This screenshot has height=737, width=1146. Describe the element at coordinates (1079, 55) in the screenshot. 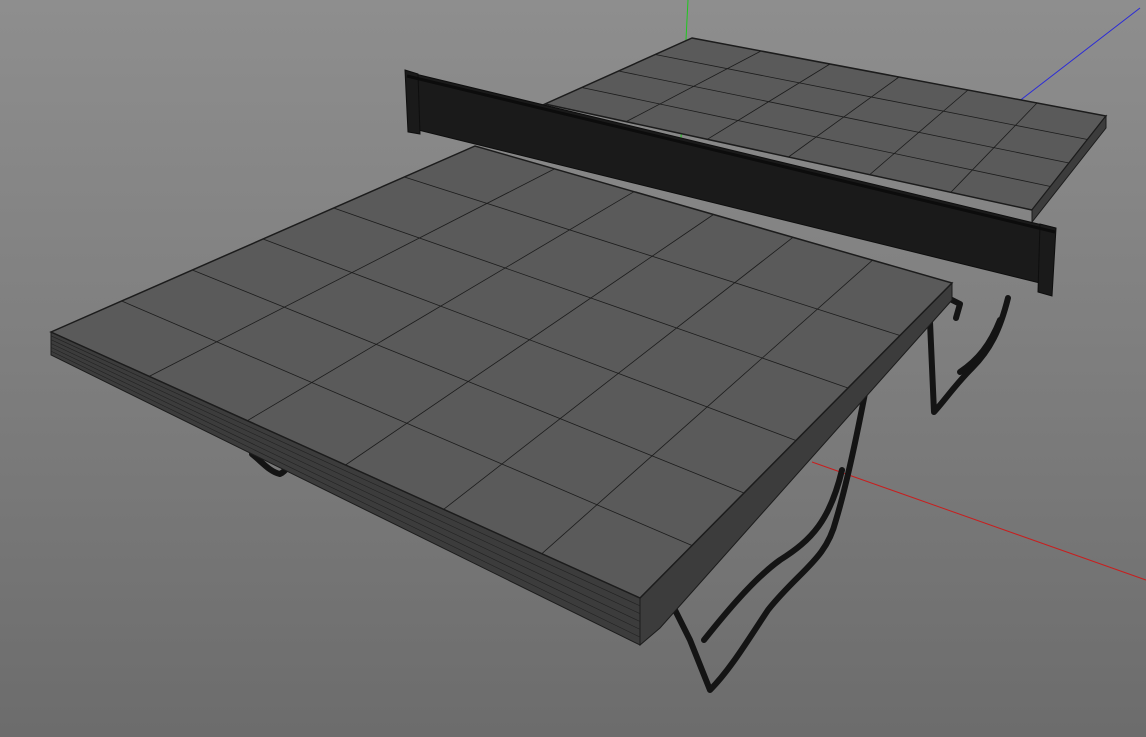

I see `z-axis-line` at that location.